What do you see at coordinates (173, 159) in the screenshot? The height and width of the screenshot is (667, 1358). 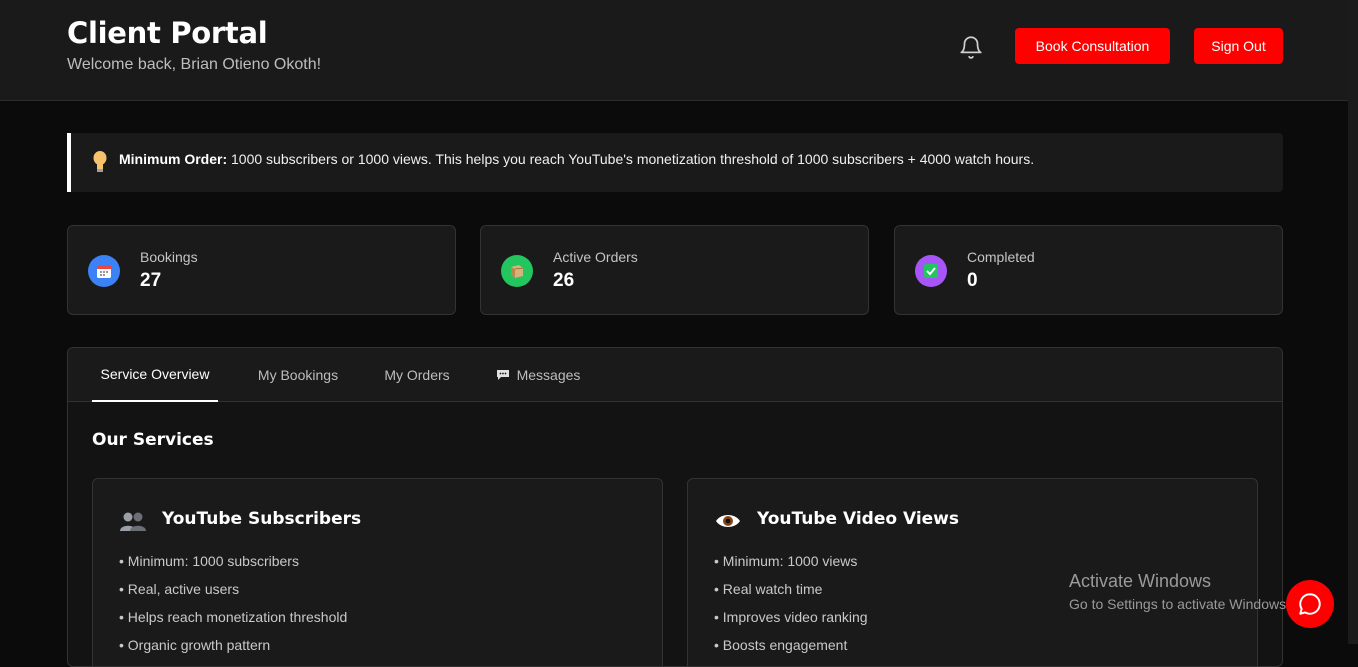 I see `notice-label: Minimum Order:` at bounding box center [173, 159].